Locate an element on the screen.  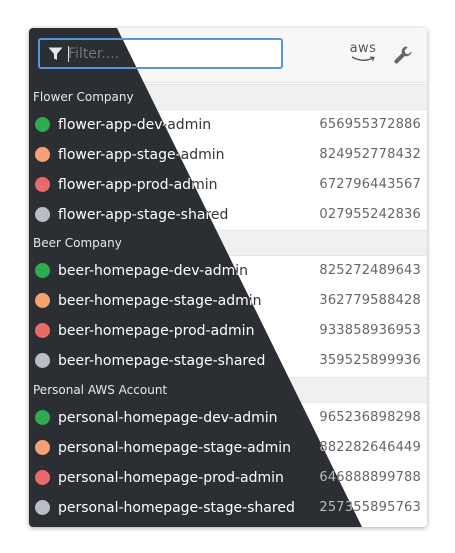
account-id: 965236898298 is located at coordinates (370, 417).